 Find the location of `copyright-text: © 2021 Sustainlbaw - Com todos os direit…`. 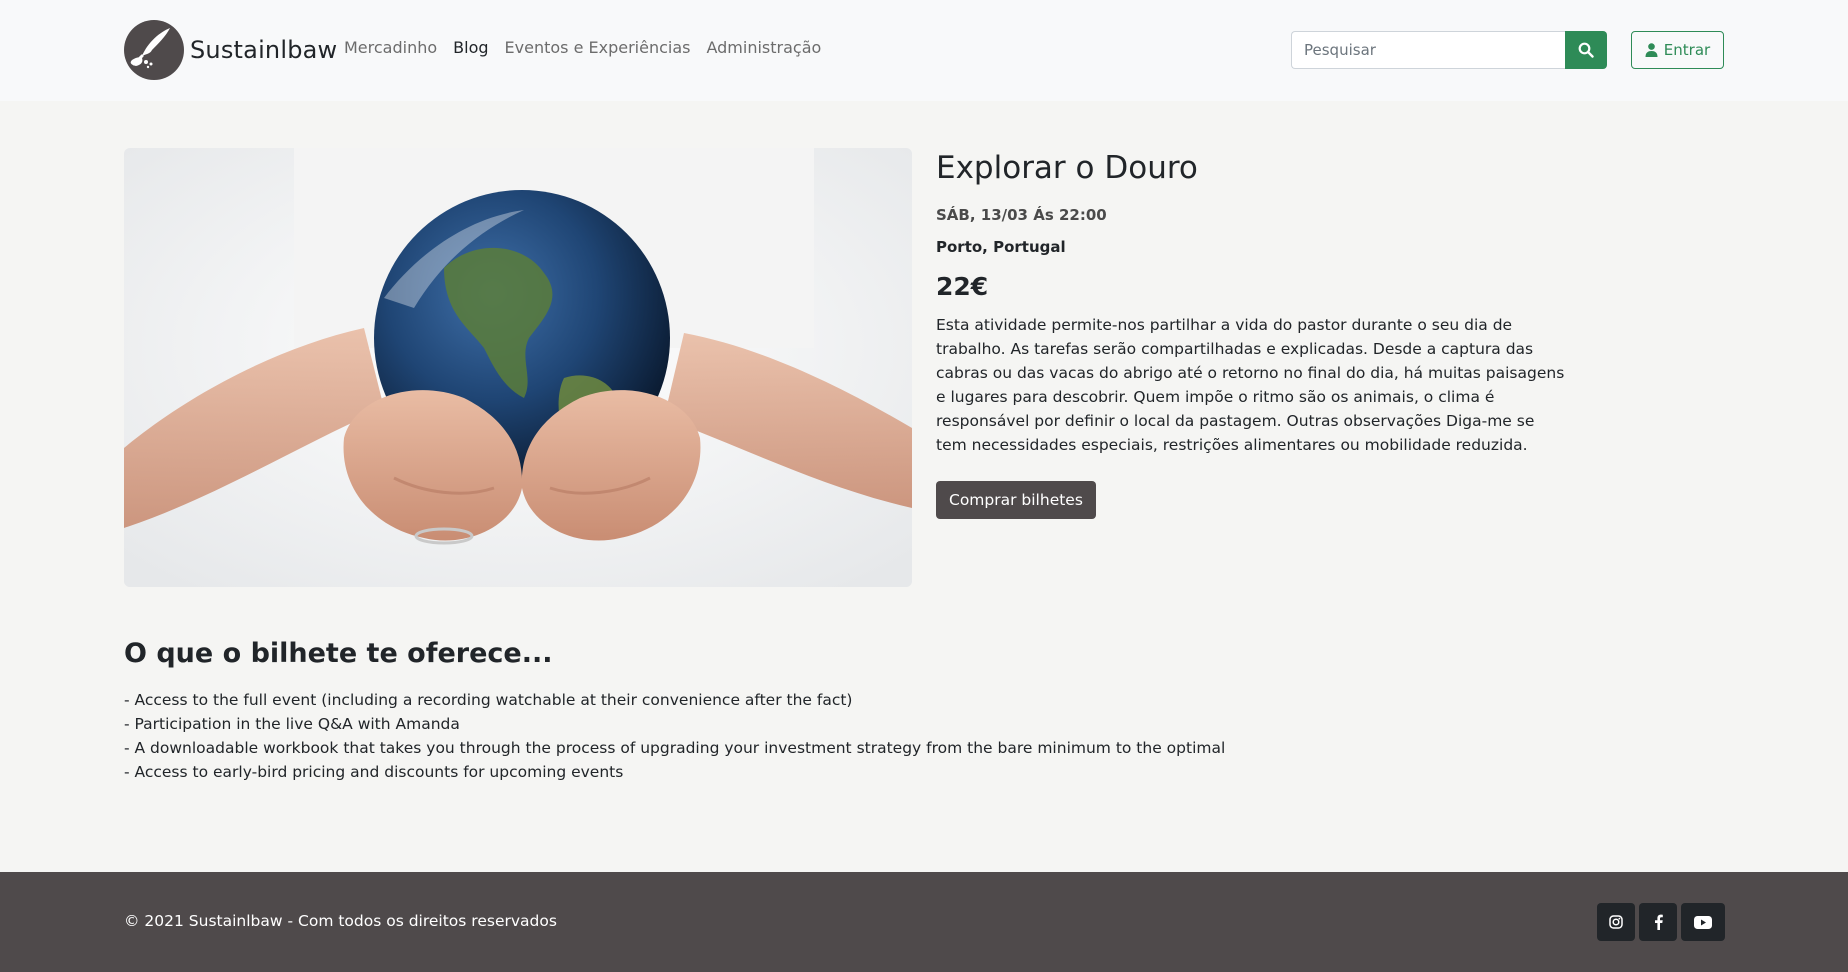

copyright-text: © 2021 Sustainlbaw - Com todos os direit… is located at coordinates (340, 921).